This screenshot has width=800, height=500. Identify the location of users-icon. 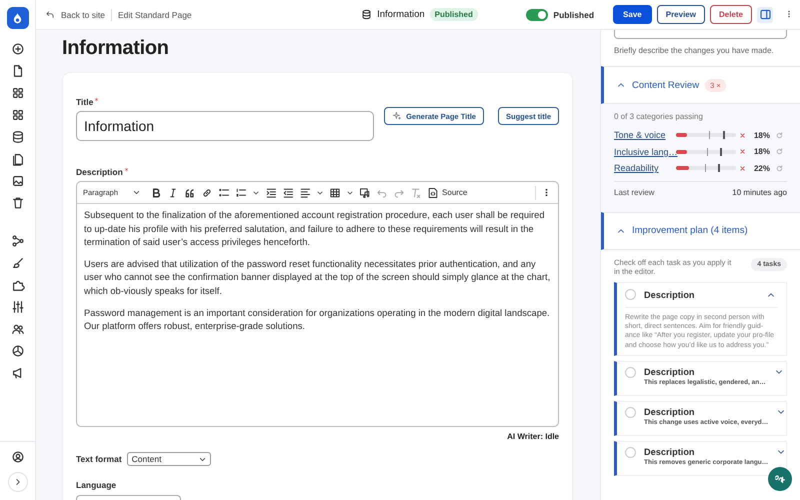
(17, 329).